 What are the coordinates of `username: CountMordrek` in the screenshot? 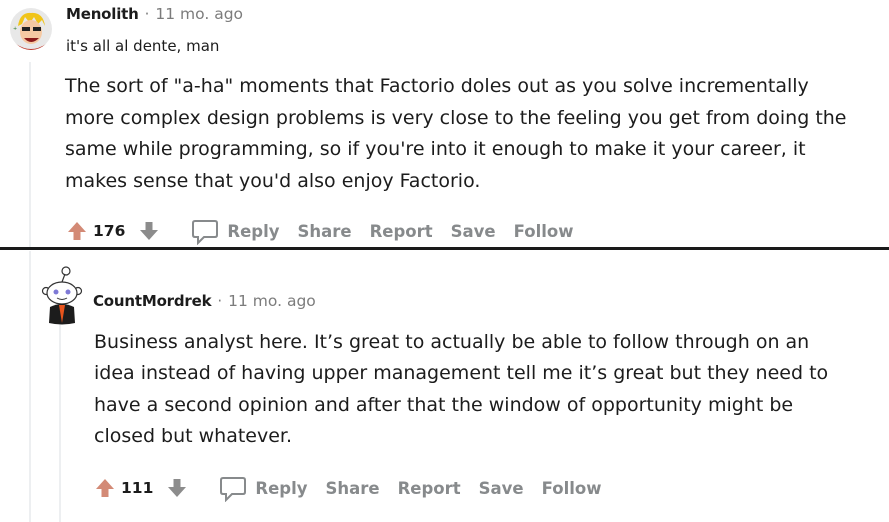 It's located at (152, 301).